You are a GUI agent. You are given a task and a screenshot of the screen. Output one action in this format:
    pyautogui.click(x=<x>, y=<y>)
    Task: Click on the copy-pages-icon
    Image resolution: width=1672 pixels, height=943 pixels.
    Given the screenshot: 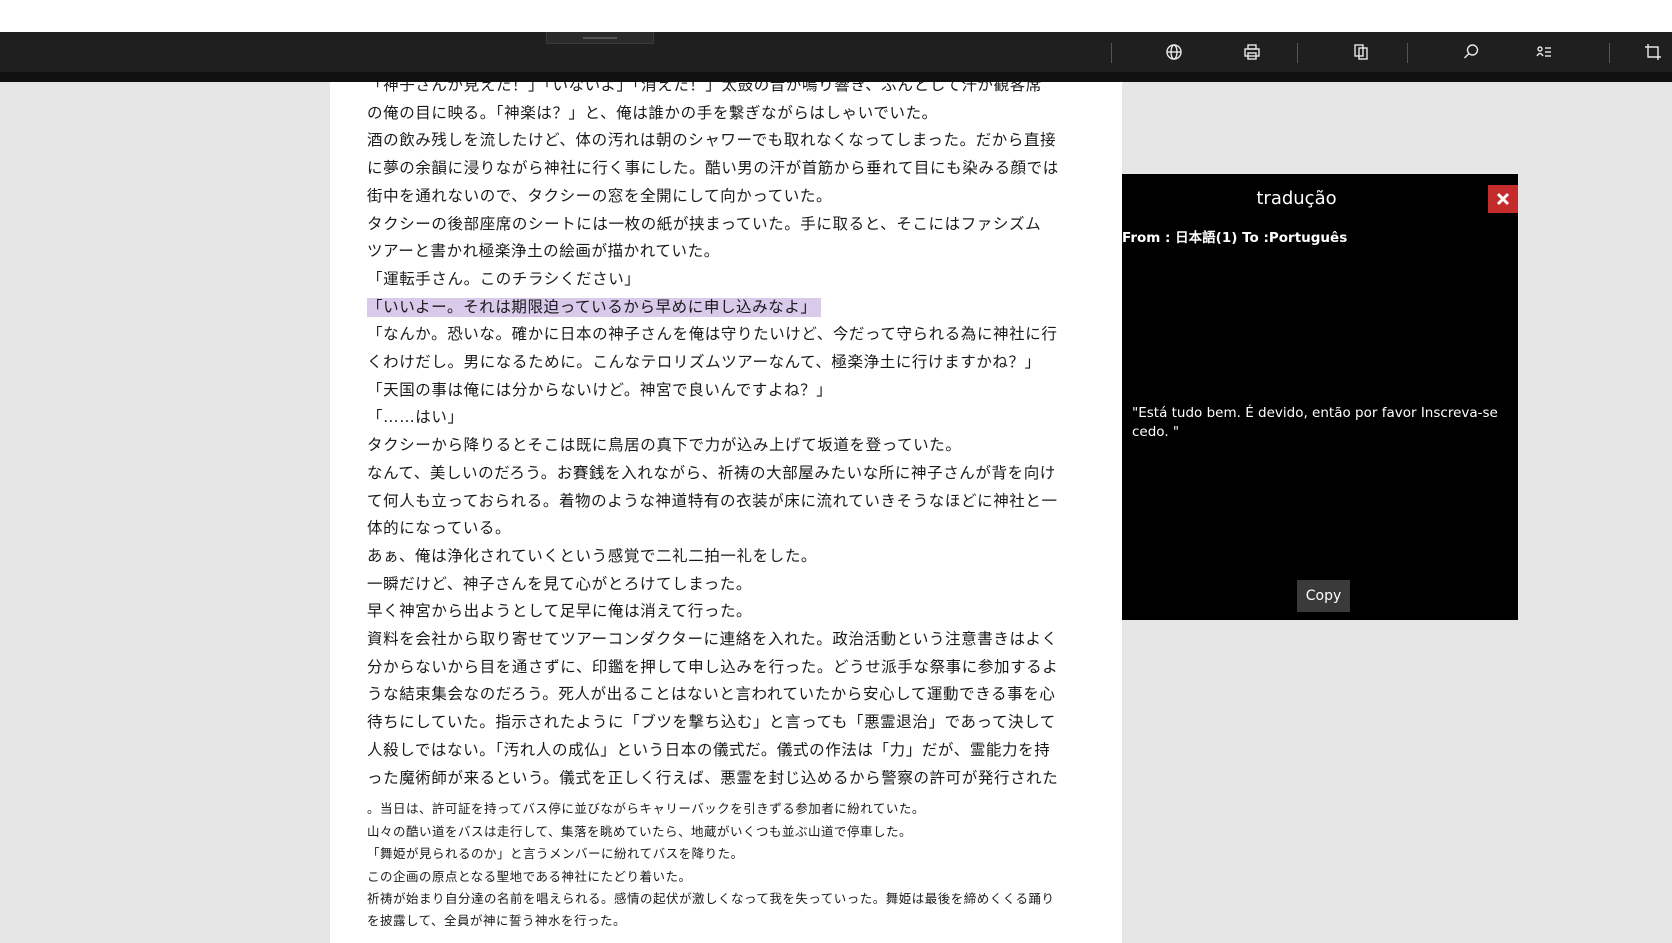 What is the action you would take?
    pyautogui.click(x=1361, y=52)
    